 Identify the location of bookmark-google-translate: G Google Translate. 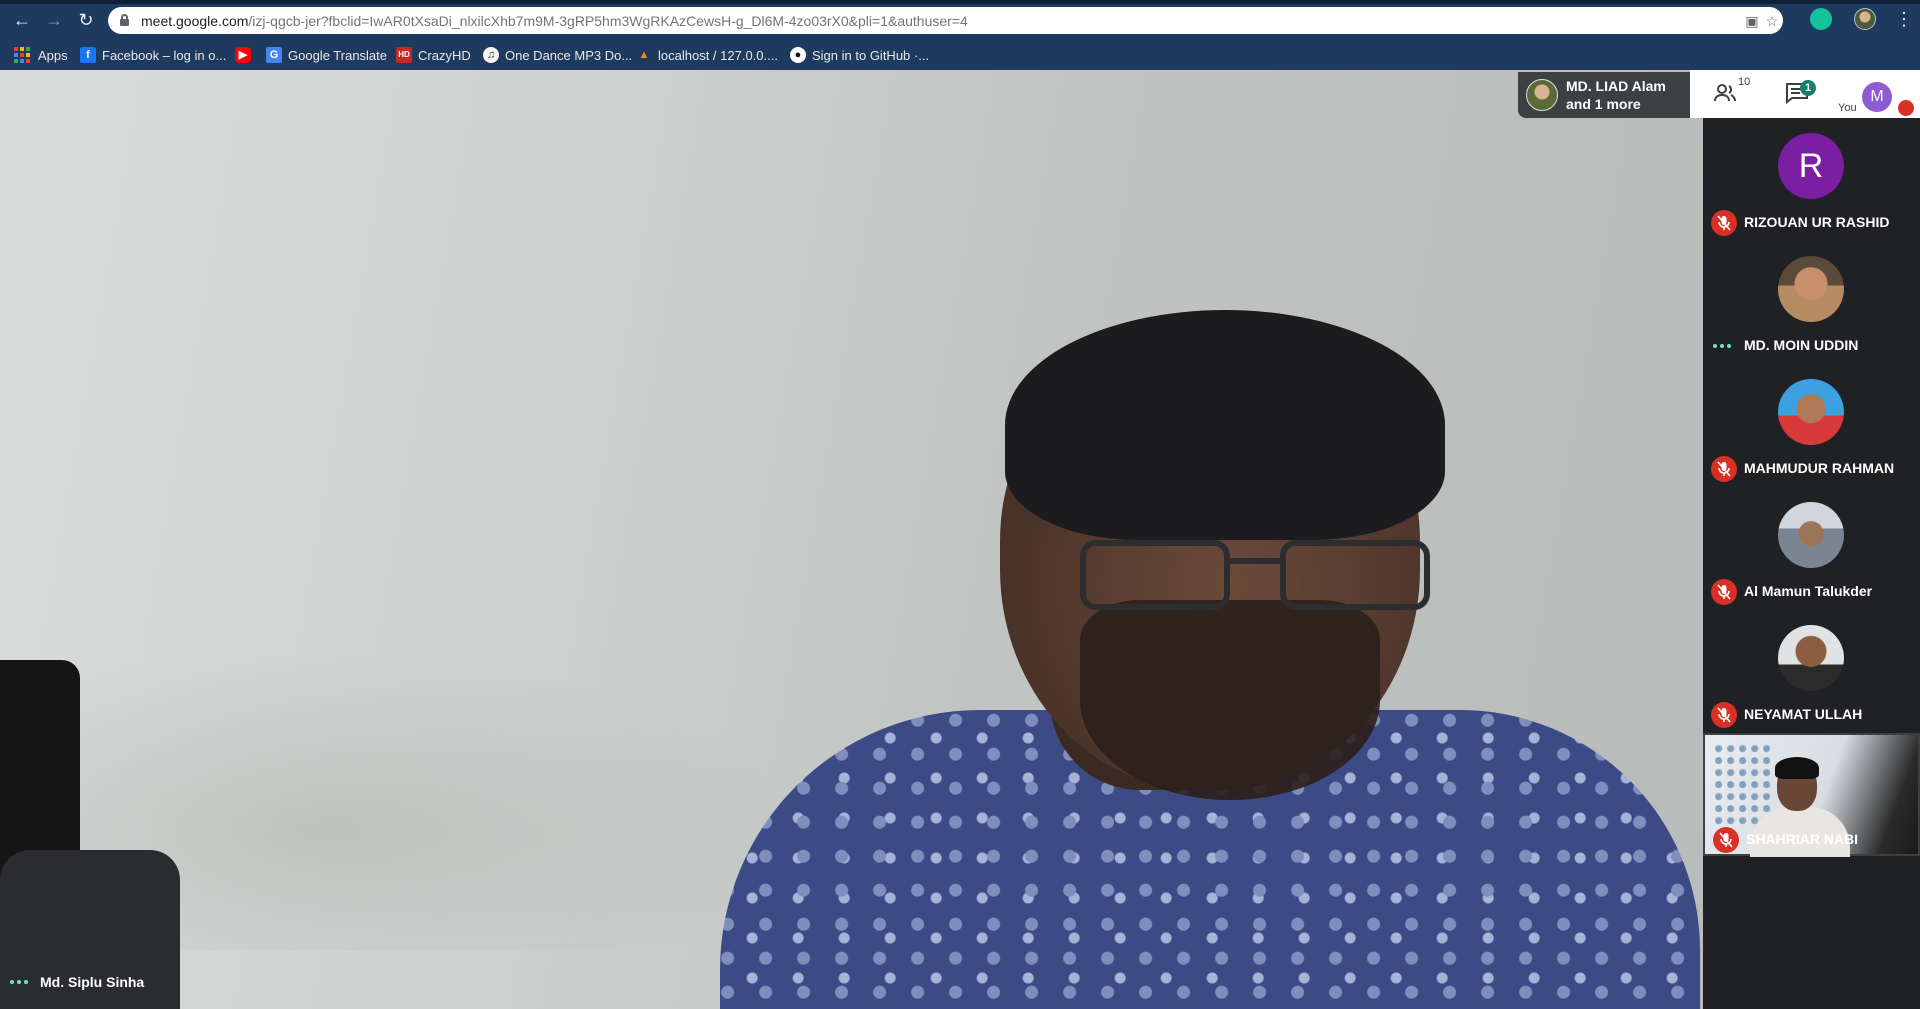
(326, 55).